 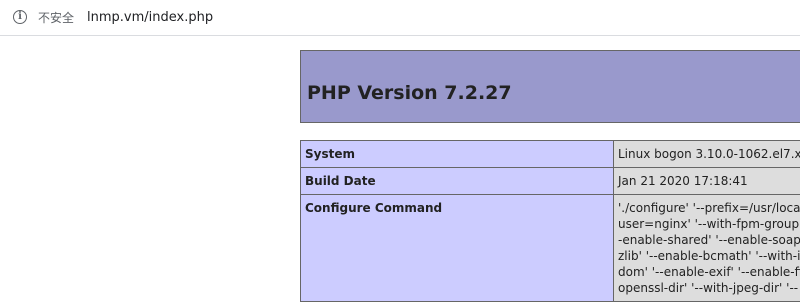 I want to click on value-line: dom' '--enable-exif' '--enable-fil, so click(x=709, y=272).